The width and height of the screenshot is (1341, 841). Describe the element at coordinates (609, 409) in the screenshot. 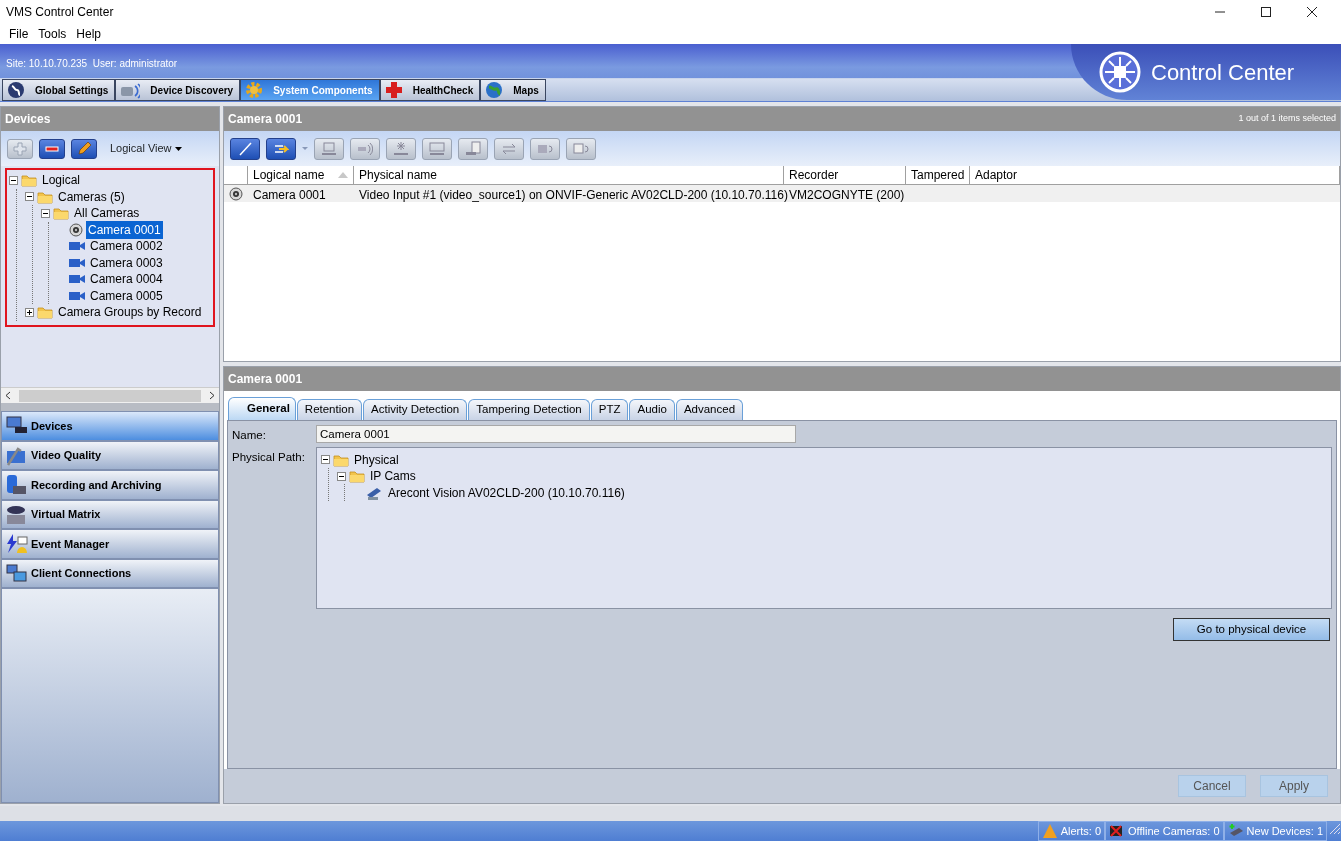

I see `tab: PTZ` at that location.